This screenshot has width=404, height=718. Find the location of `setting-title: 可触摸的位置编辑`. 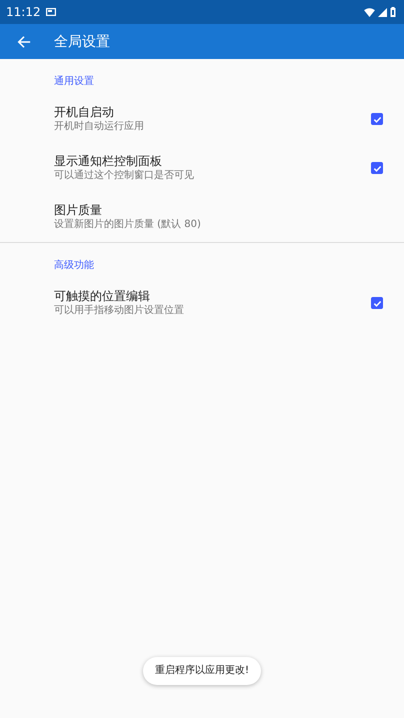

setting-title: 可触摸的位置编辑 is located at coordinates (102, 296).